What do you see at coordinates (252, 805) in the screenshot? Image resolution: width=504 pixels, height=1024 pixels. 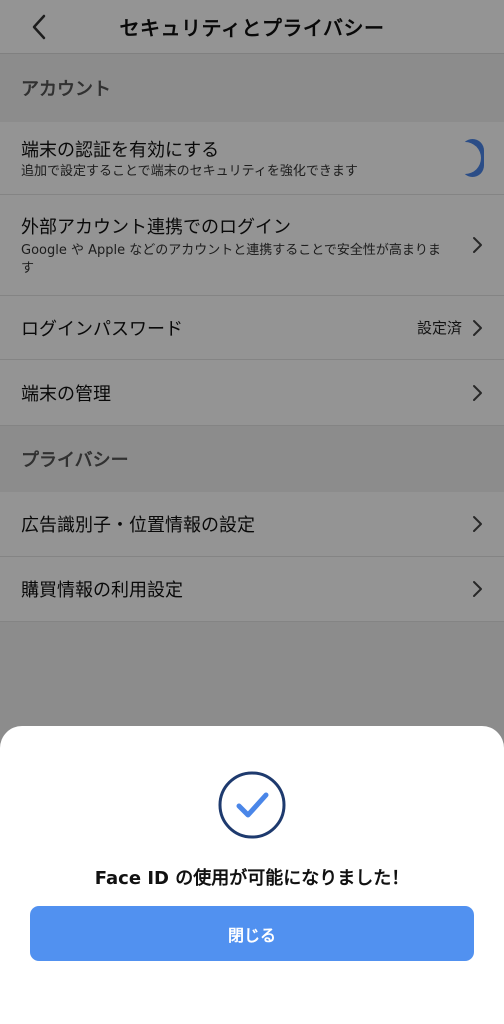 I see `check-circle-icon` at bounding box center [252, 805].